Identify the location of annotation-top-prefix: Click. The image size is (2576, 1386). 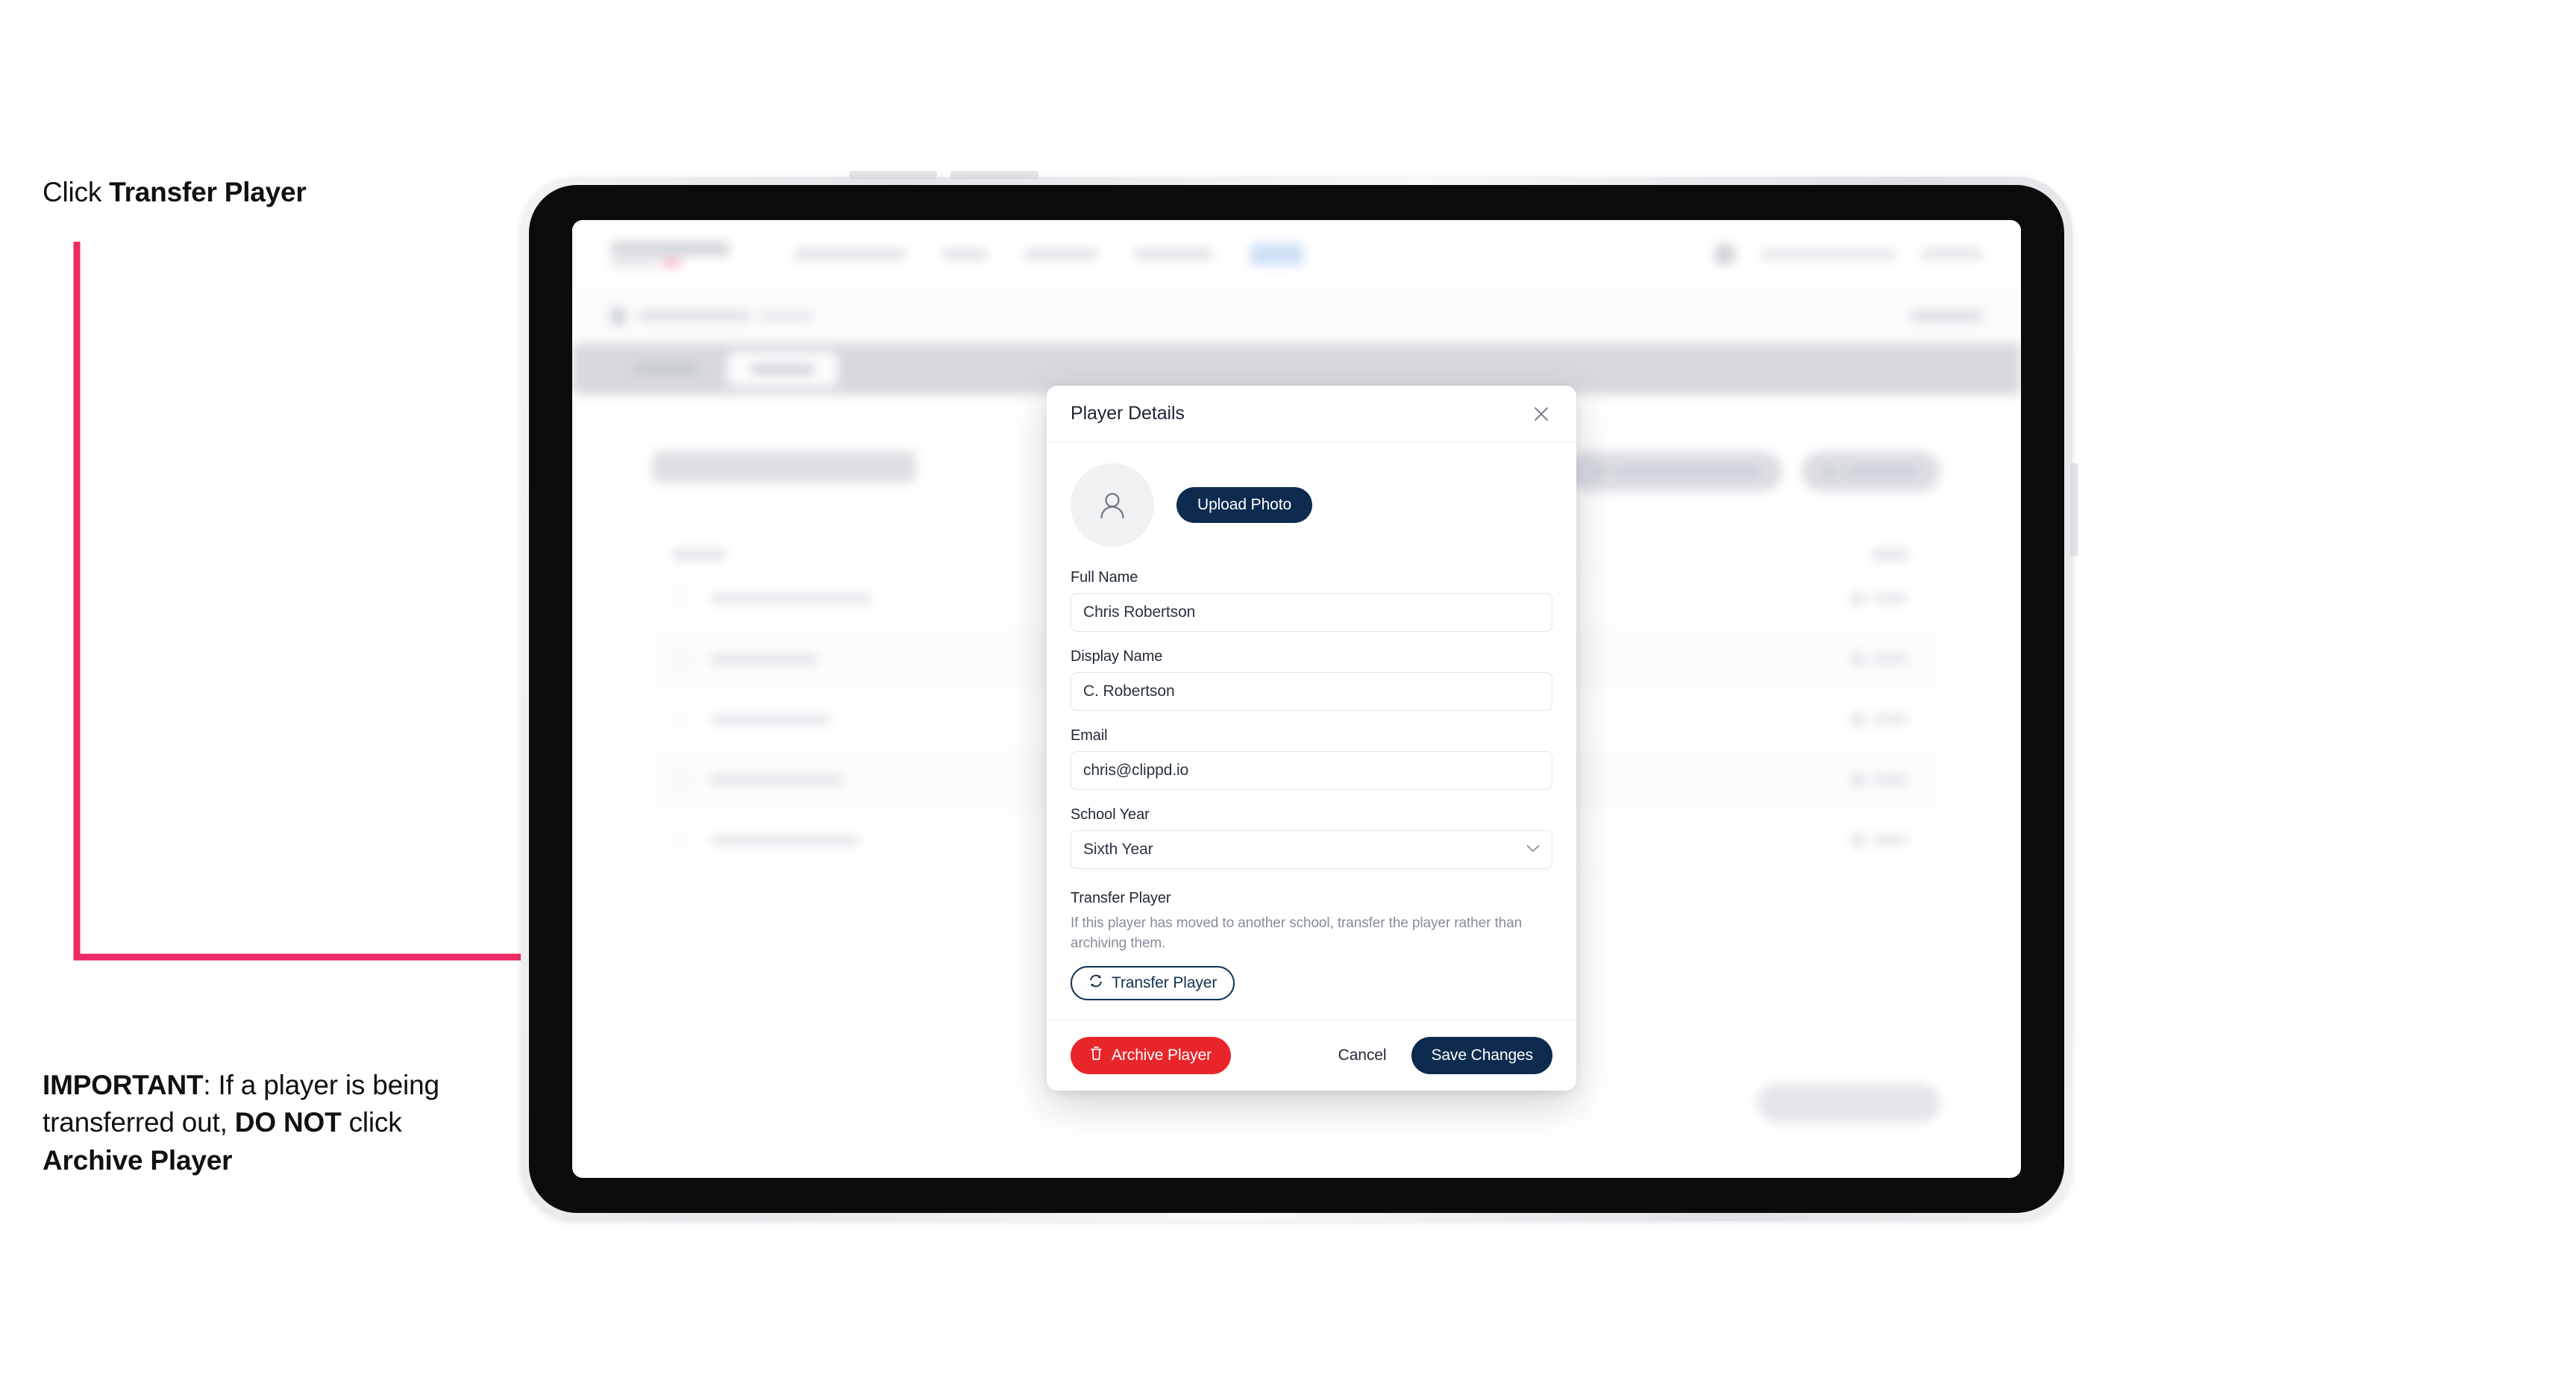
(76, 192).